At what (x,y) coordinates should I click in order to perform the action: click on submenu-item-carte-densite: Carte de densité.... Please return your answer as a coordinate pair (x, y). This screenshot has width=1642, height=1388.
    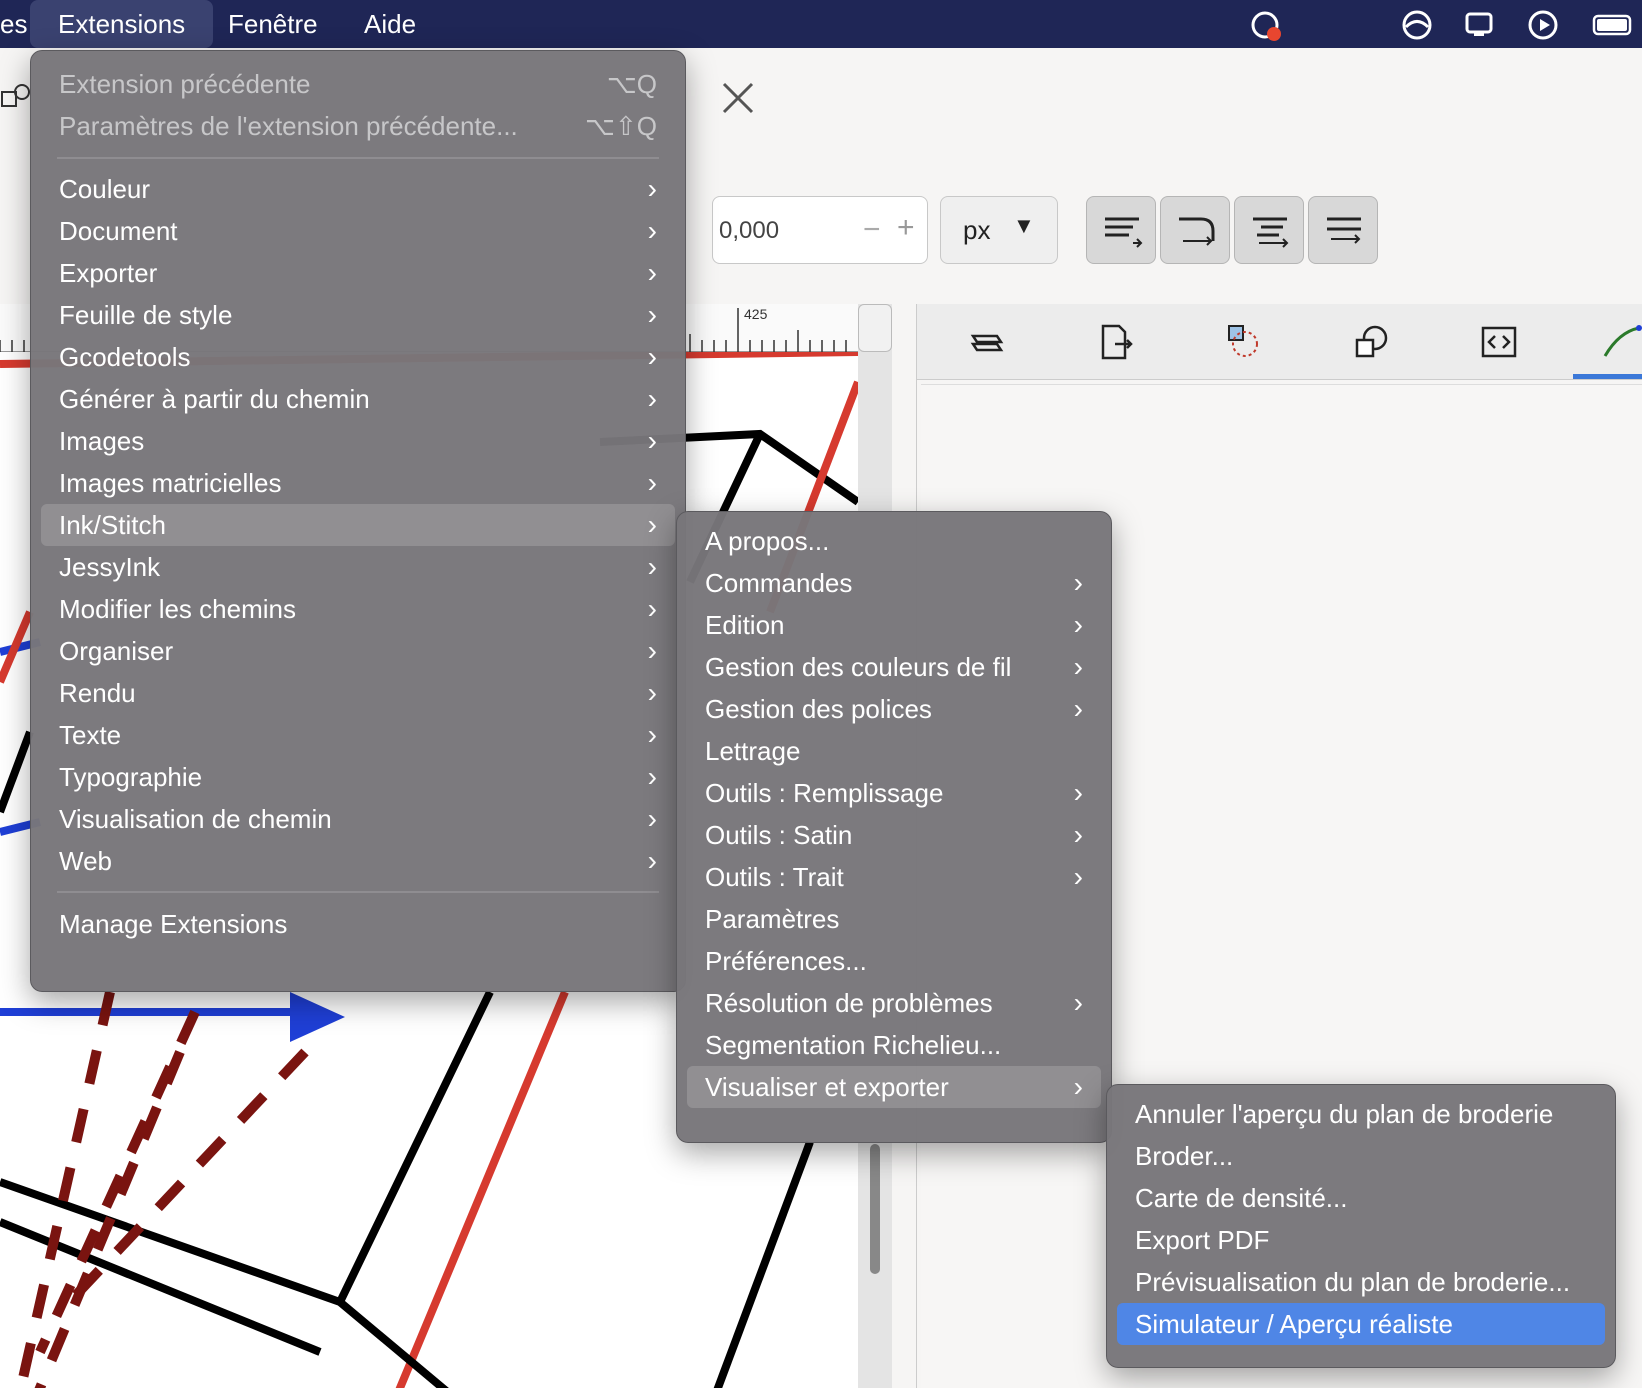
    Looking at the image, I should click on (1361, 1198).